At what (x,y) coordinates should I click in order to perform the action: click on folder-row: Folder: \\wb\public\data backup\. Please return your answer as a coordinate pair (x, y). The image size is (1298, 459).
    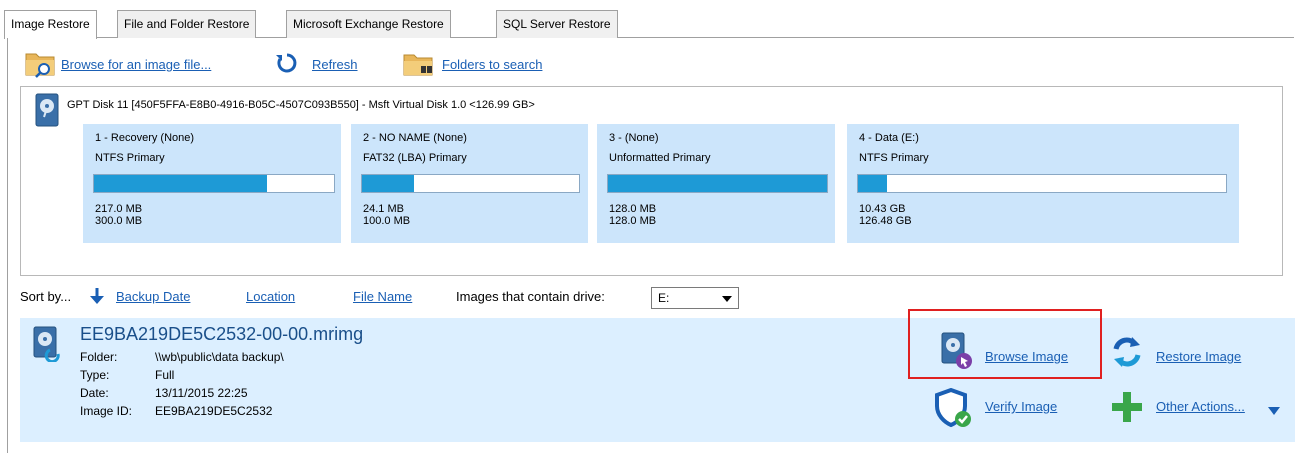
    Looking at the image, I should click on (182, 357).